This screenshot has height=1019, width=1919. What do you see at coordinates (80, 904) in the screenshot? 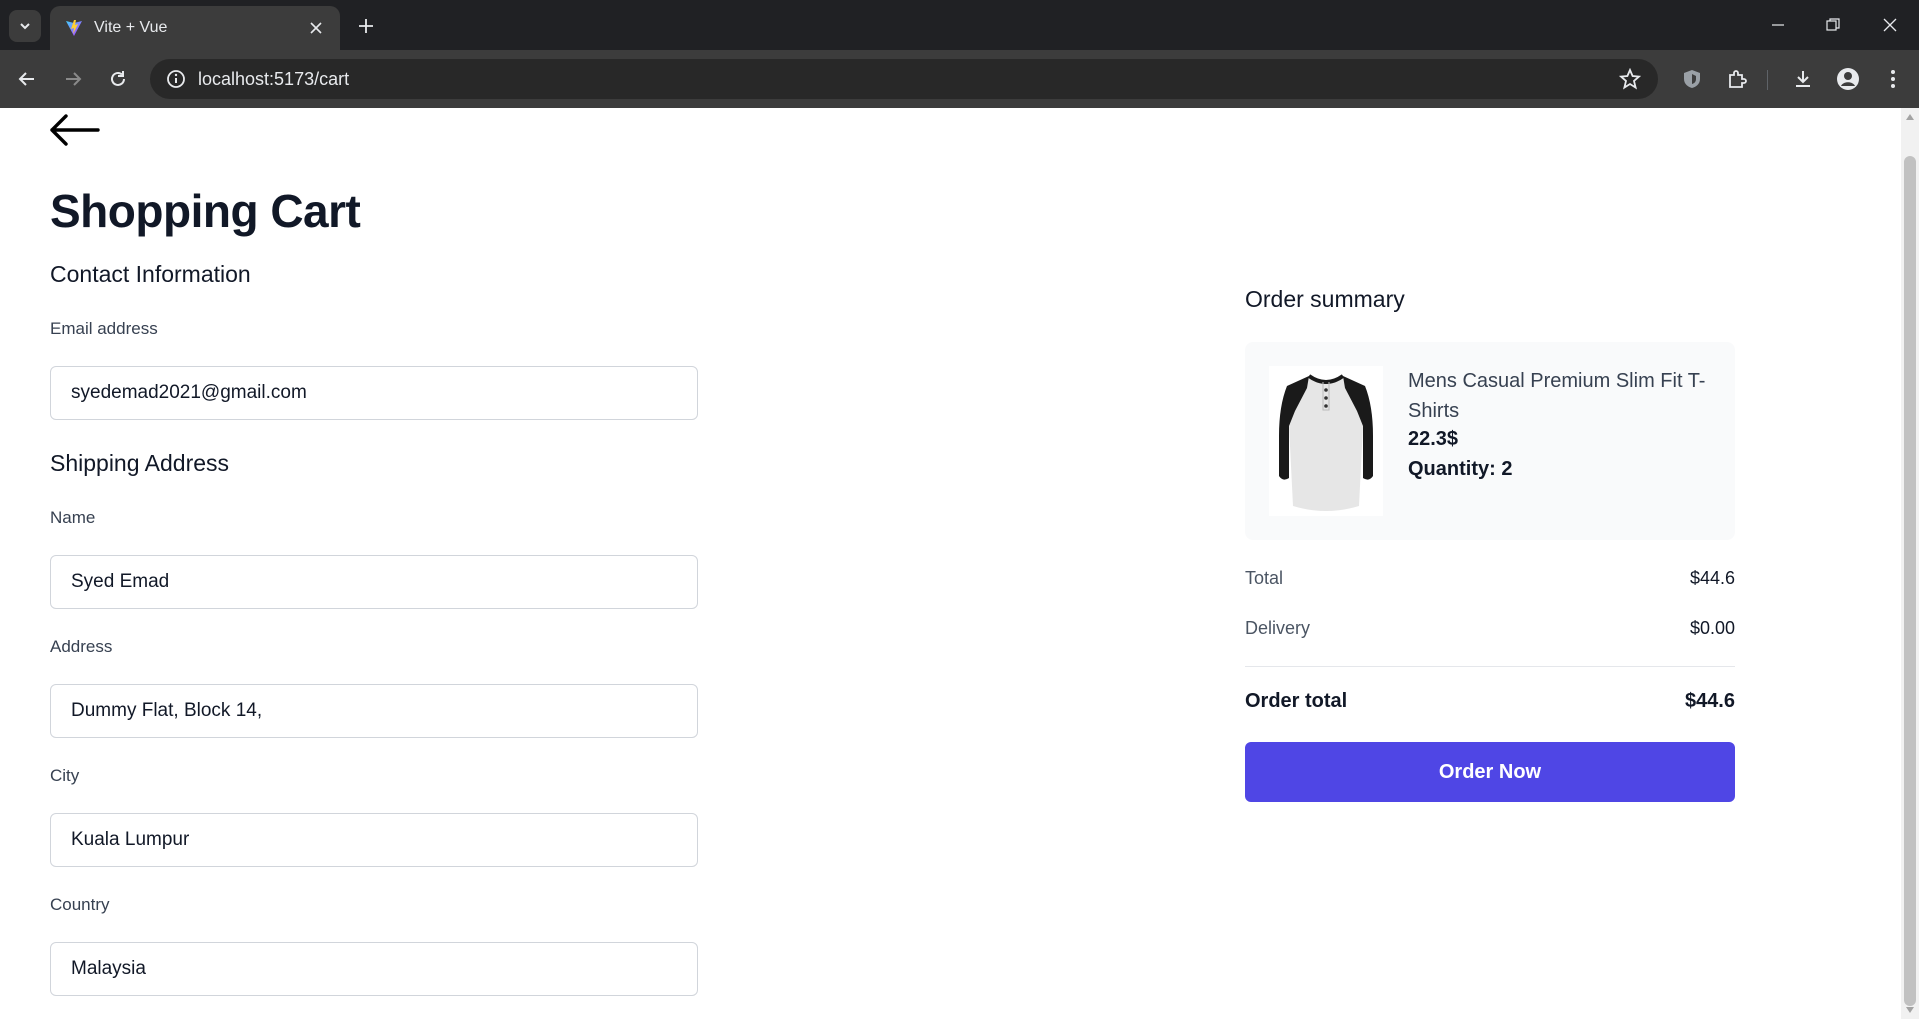
I see `country-label: Country` at bounding box center [80, 904].